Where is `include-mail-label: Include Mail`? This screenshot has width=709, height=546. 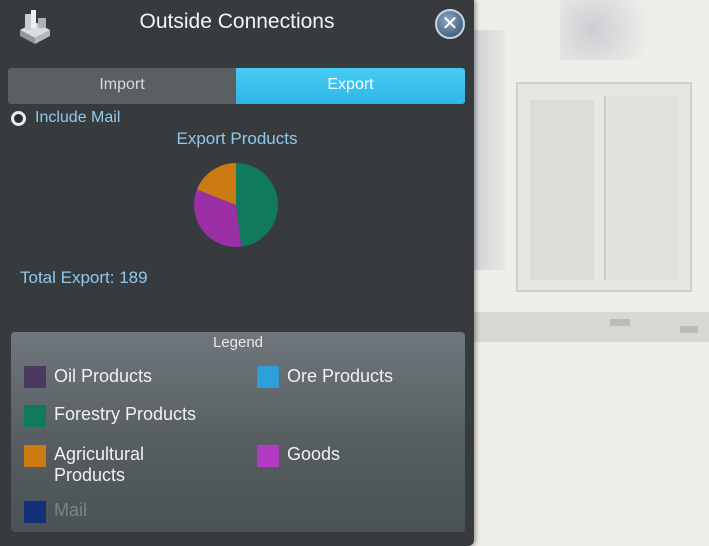
include-mail-label: Include Mail is located at coordinates (77, 118).